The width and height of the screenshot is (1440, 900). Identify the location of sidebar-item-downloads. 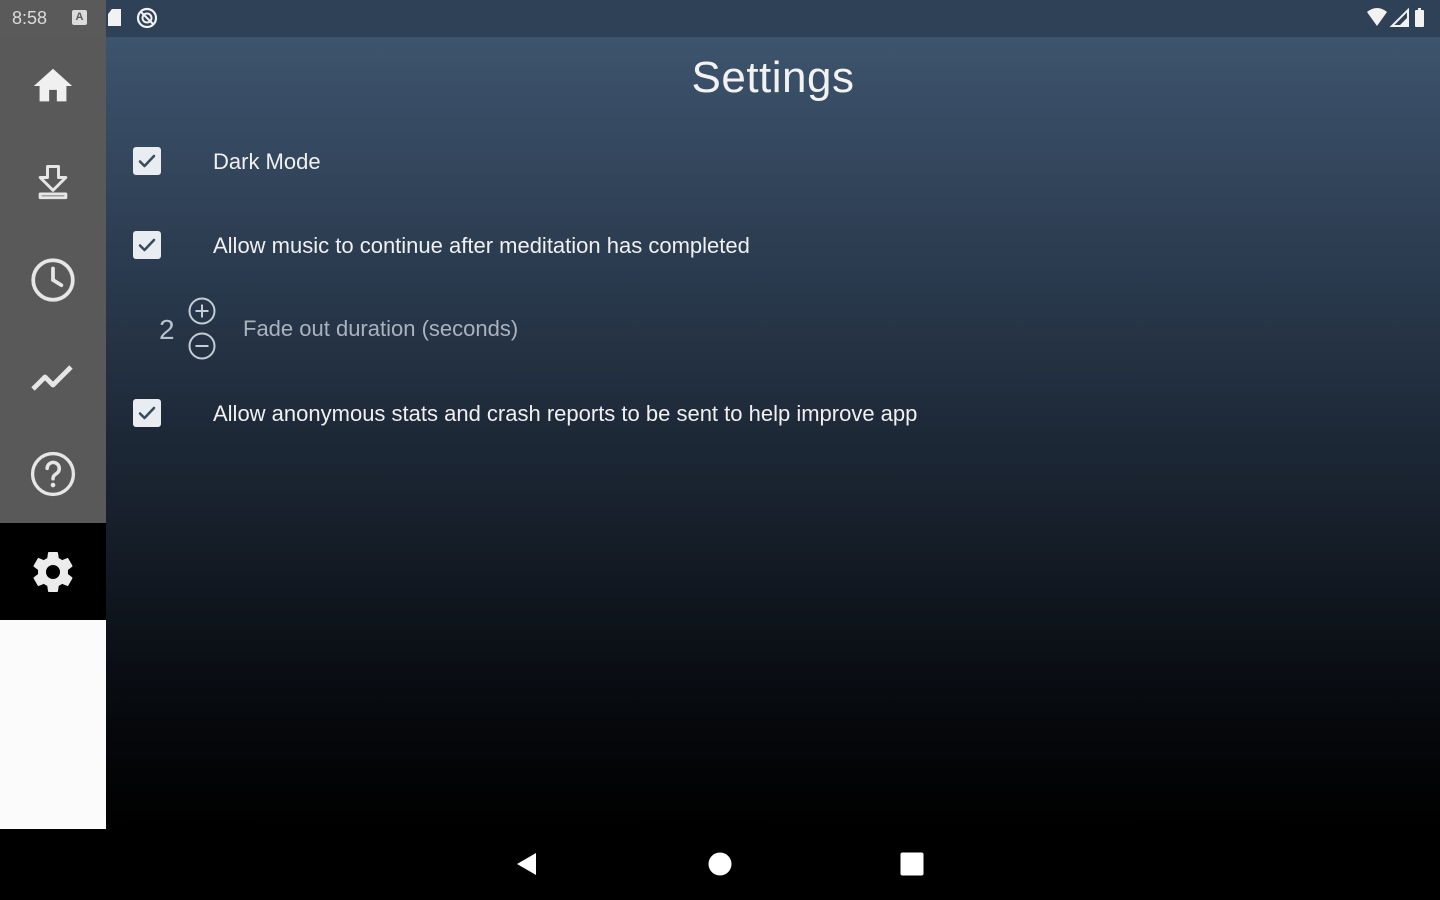
(53, 182).